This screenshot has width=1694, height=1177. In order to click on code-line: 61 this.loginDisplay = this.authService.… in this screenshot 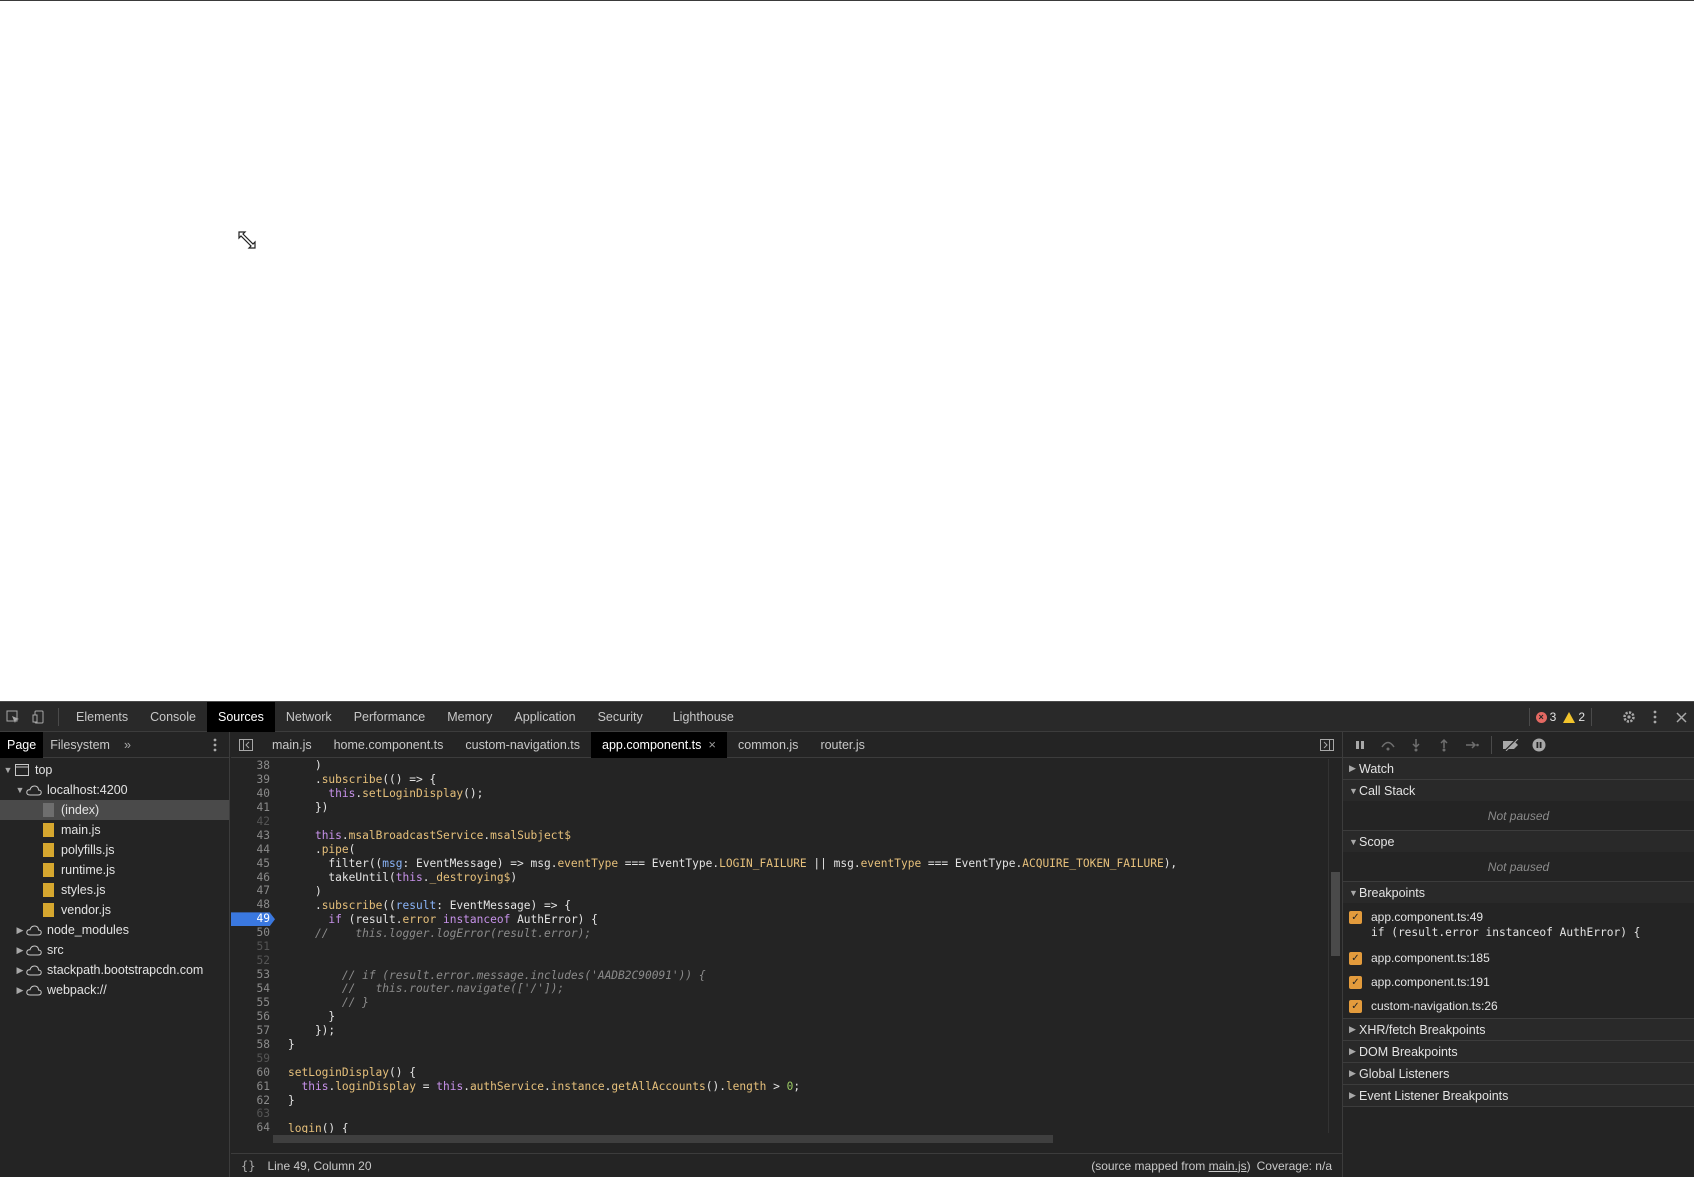, I will do `click(779, 1087)`.